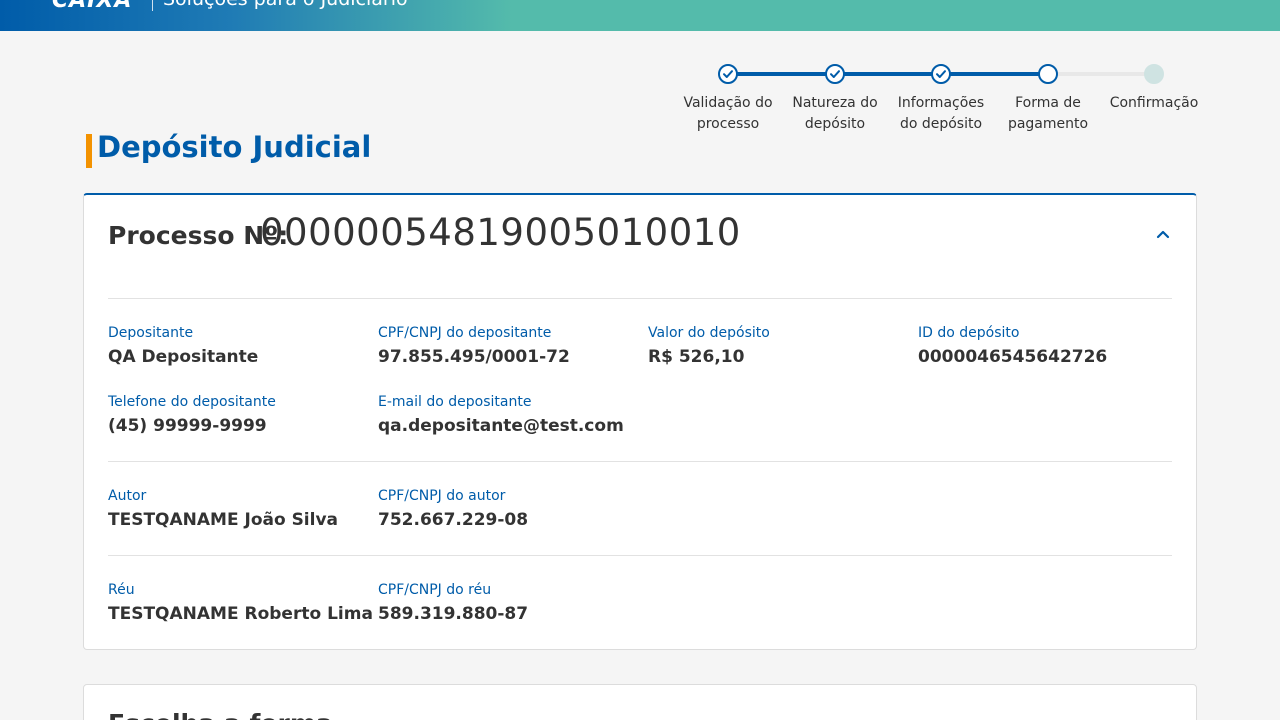 The image size is (1280, 720). Describe the element at coordinates (465, 333) in the screenshot. I see `field-label: CPF/CNPJ do depositante` at that location.